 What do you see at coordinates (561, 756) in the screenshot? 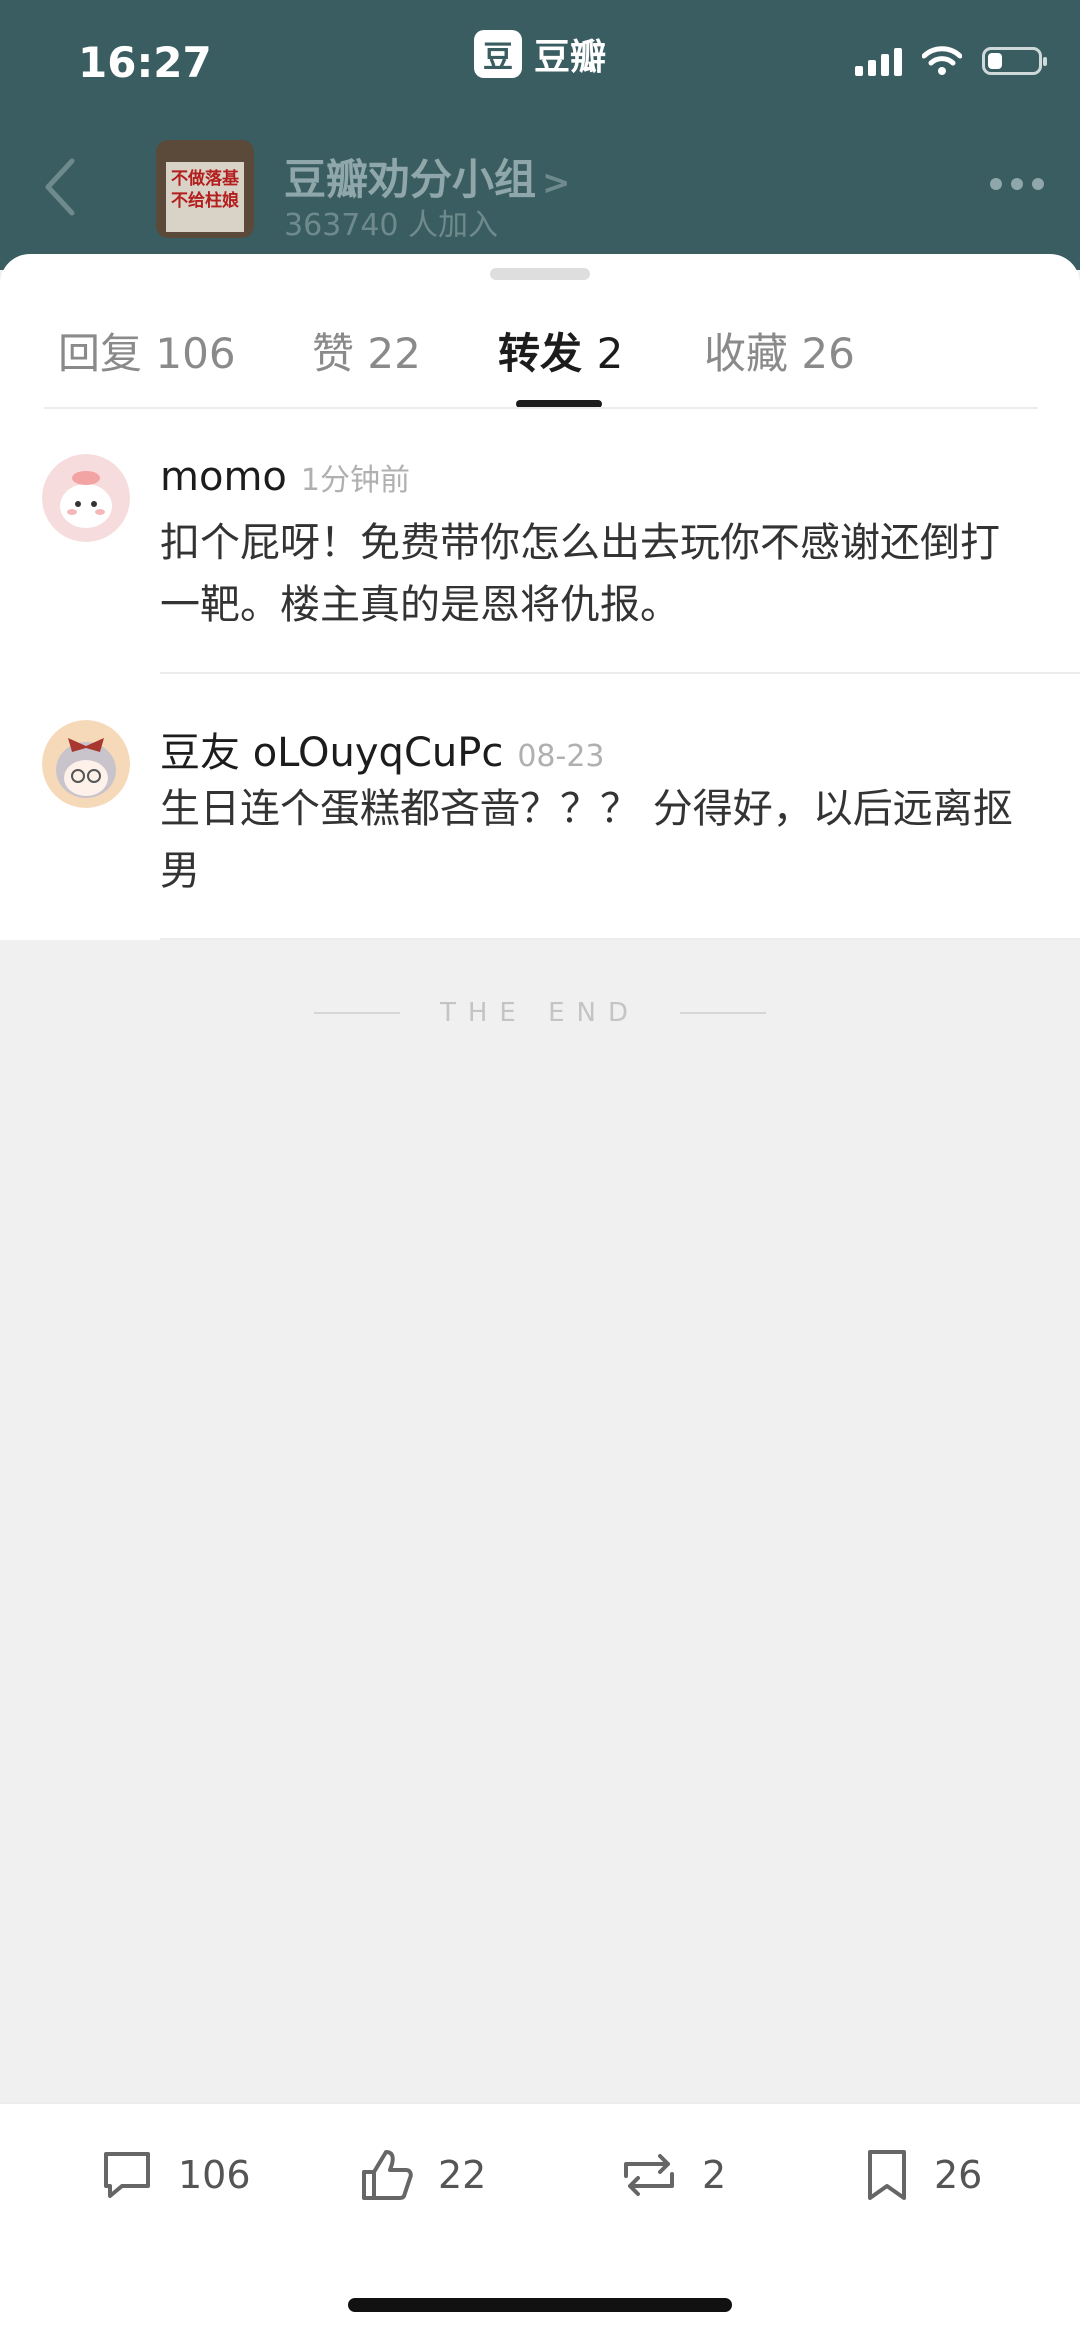
I see `comment-time: 08-23` at bounding box center [561, 756].